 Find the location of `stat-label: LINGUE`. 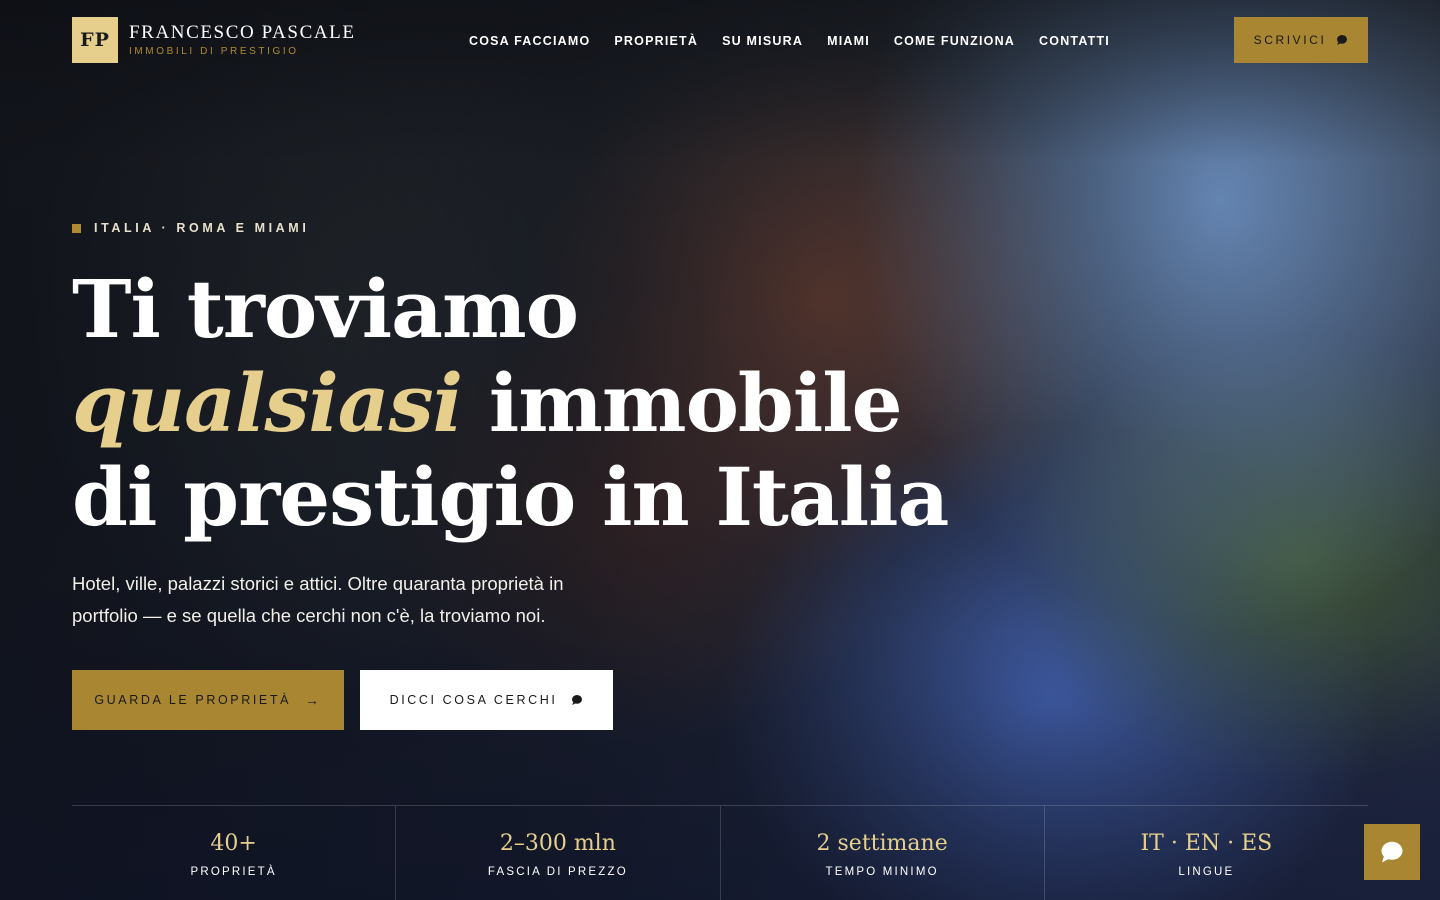

stat-label: LINGUE is located at coordinates (1206, 872).